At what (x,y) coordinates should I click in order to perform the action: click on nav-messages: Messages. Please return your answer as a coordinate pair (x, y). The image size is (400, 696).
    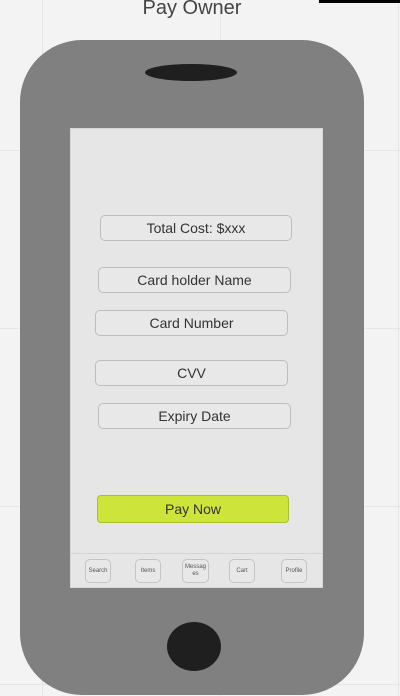
    Looking at the image, I should click on (195, 571).